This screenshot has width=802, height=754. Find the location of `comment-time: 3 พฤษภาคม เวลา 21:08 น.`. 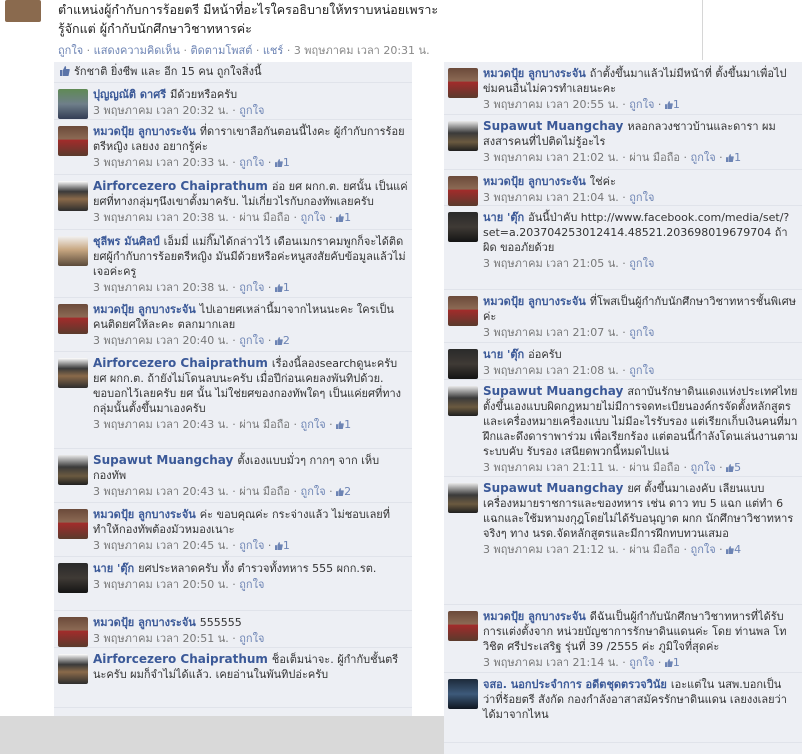

comment-time: 3 พฤษภาคม เวลา 21:08 น. is located at coordinates (551, 370).